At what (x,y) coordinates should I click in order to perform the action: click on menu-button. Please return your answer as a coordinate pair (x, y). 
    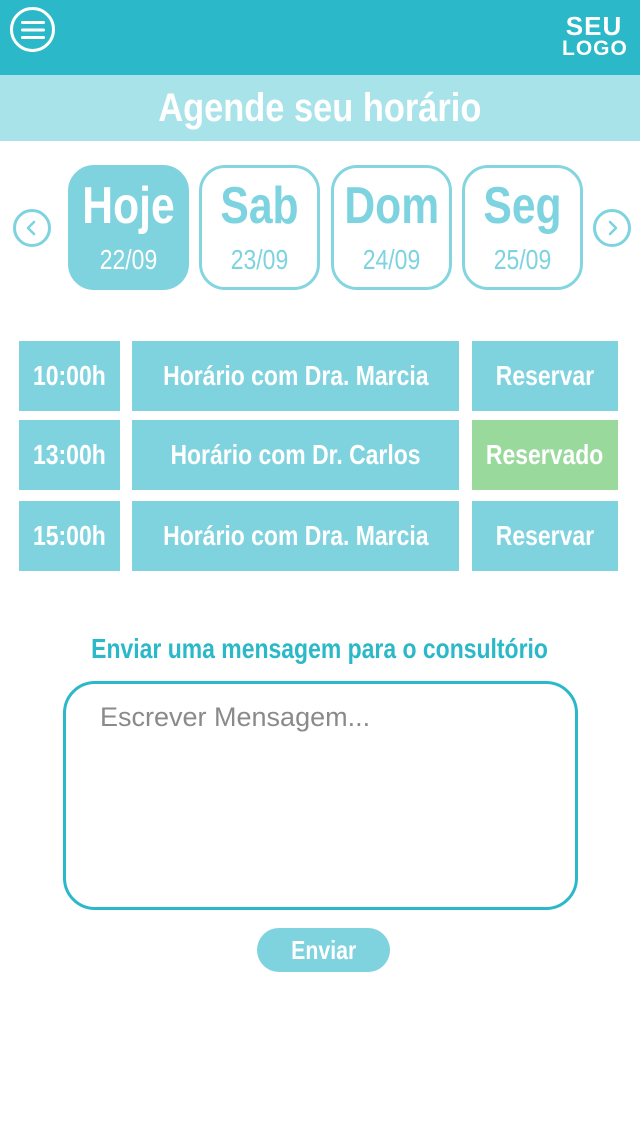
    Looking at the image, I should click on (32, 29).